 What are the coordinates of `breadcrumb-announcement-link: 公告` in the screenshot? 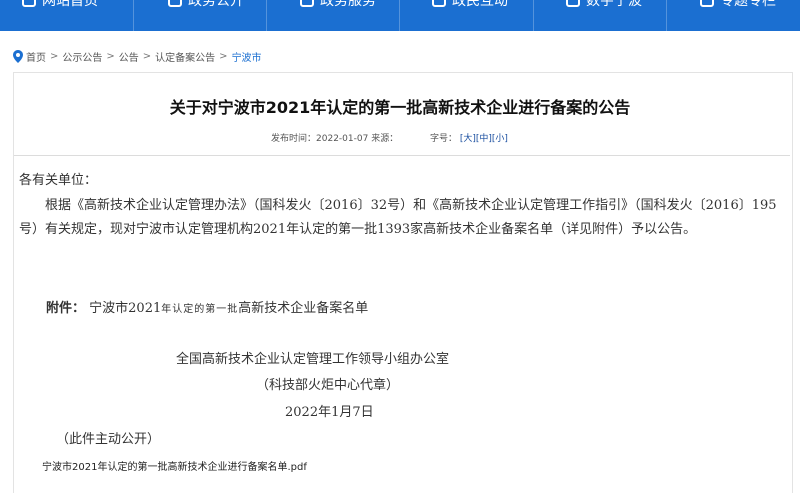 It's located at (129, 56).